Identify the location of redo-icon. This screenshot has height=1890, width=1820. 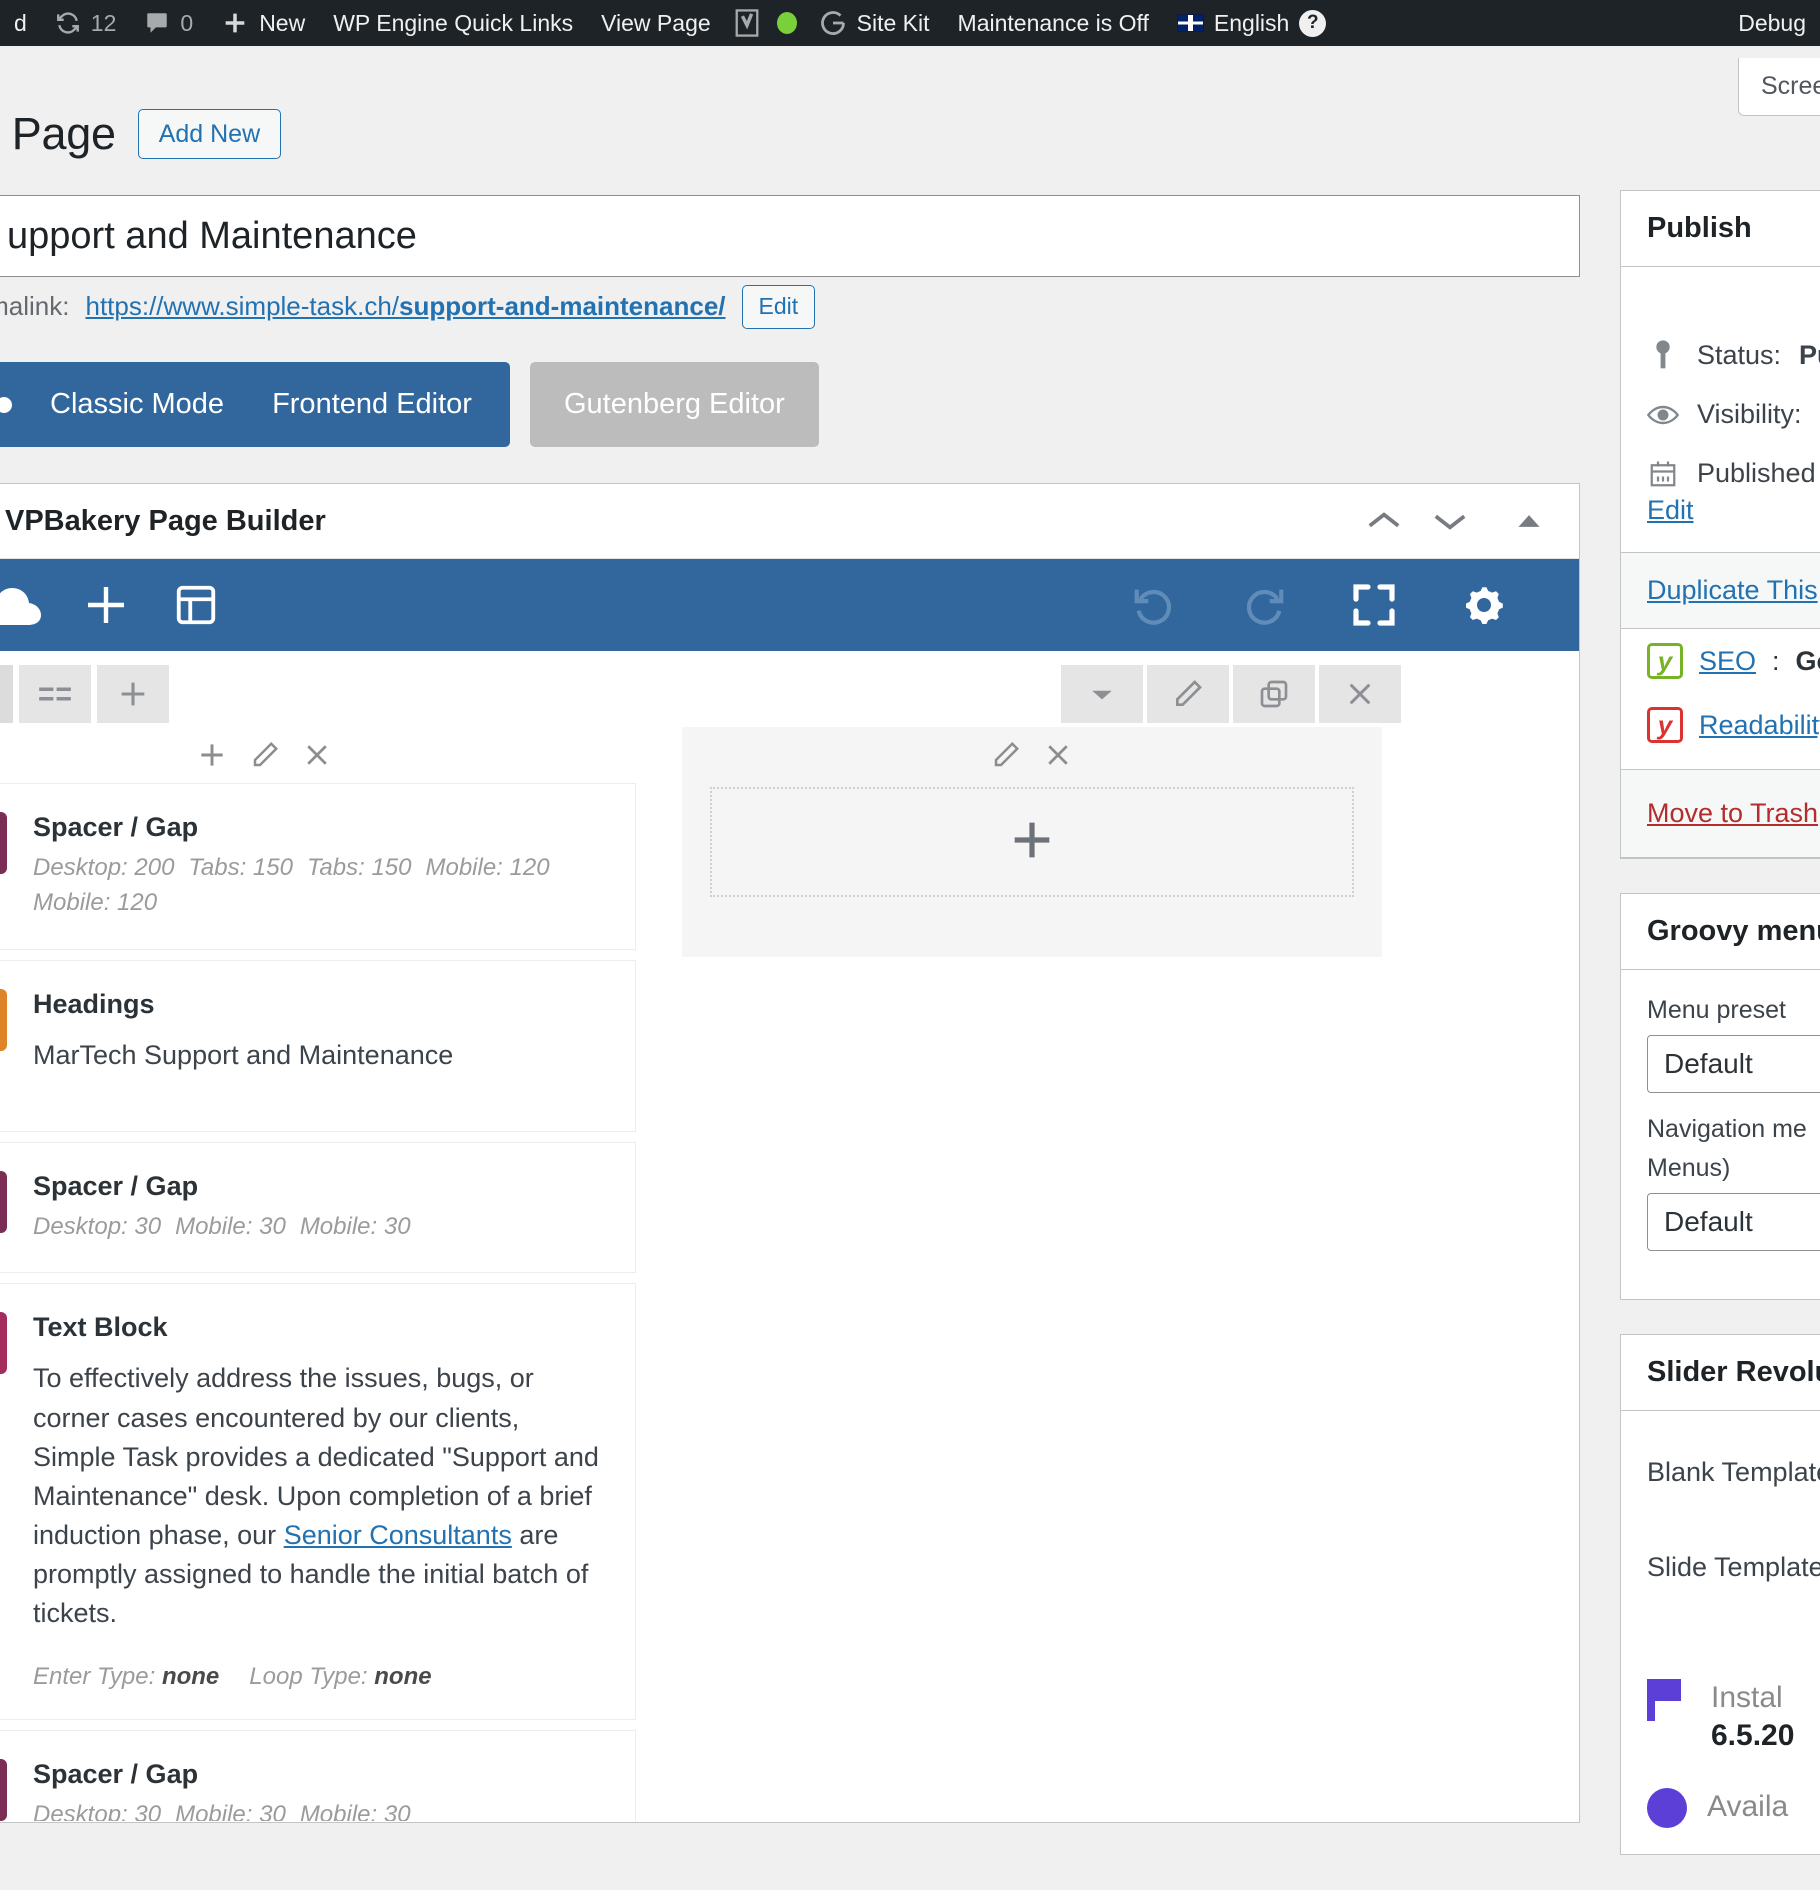
(1264, 605).